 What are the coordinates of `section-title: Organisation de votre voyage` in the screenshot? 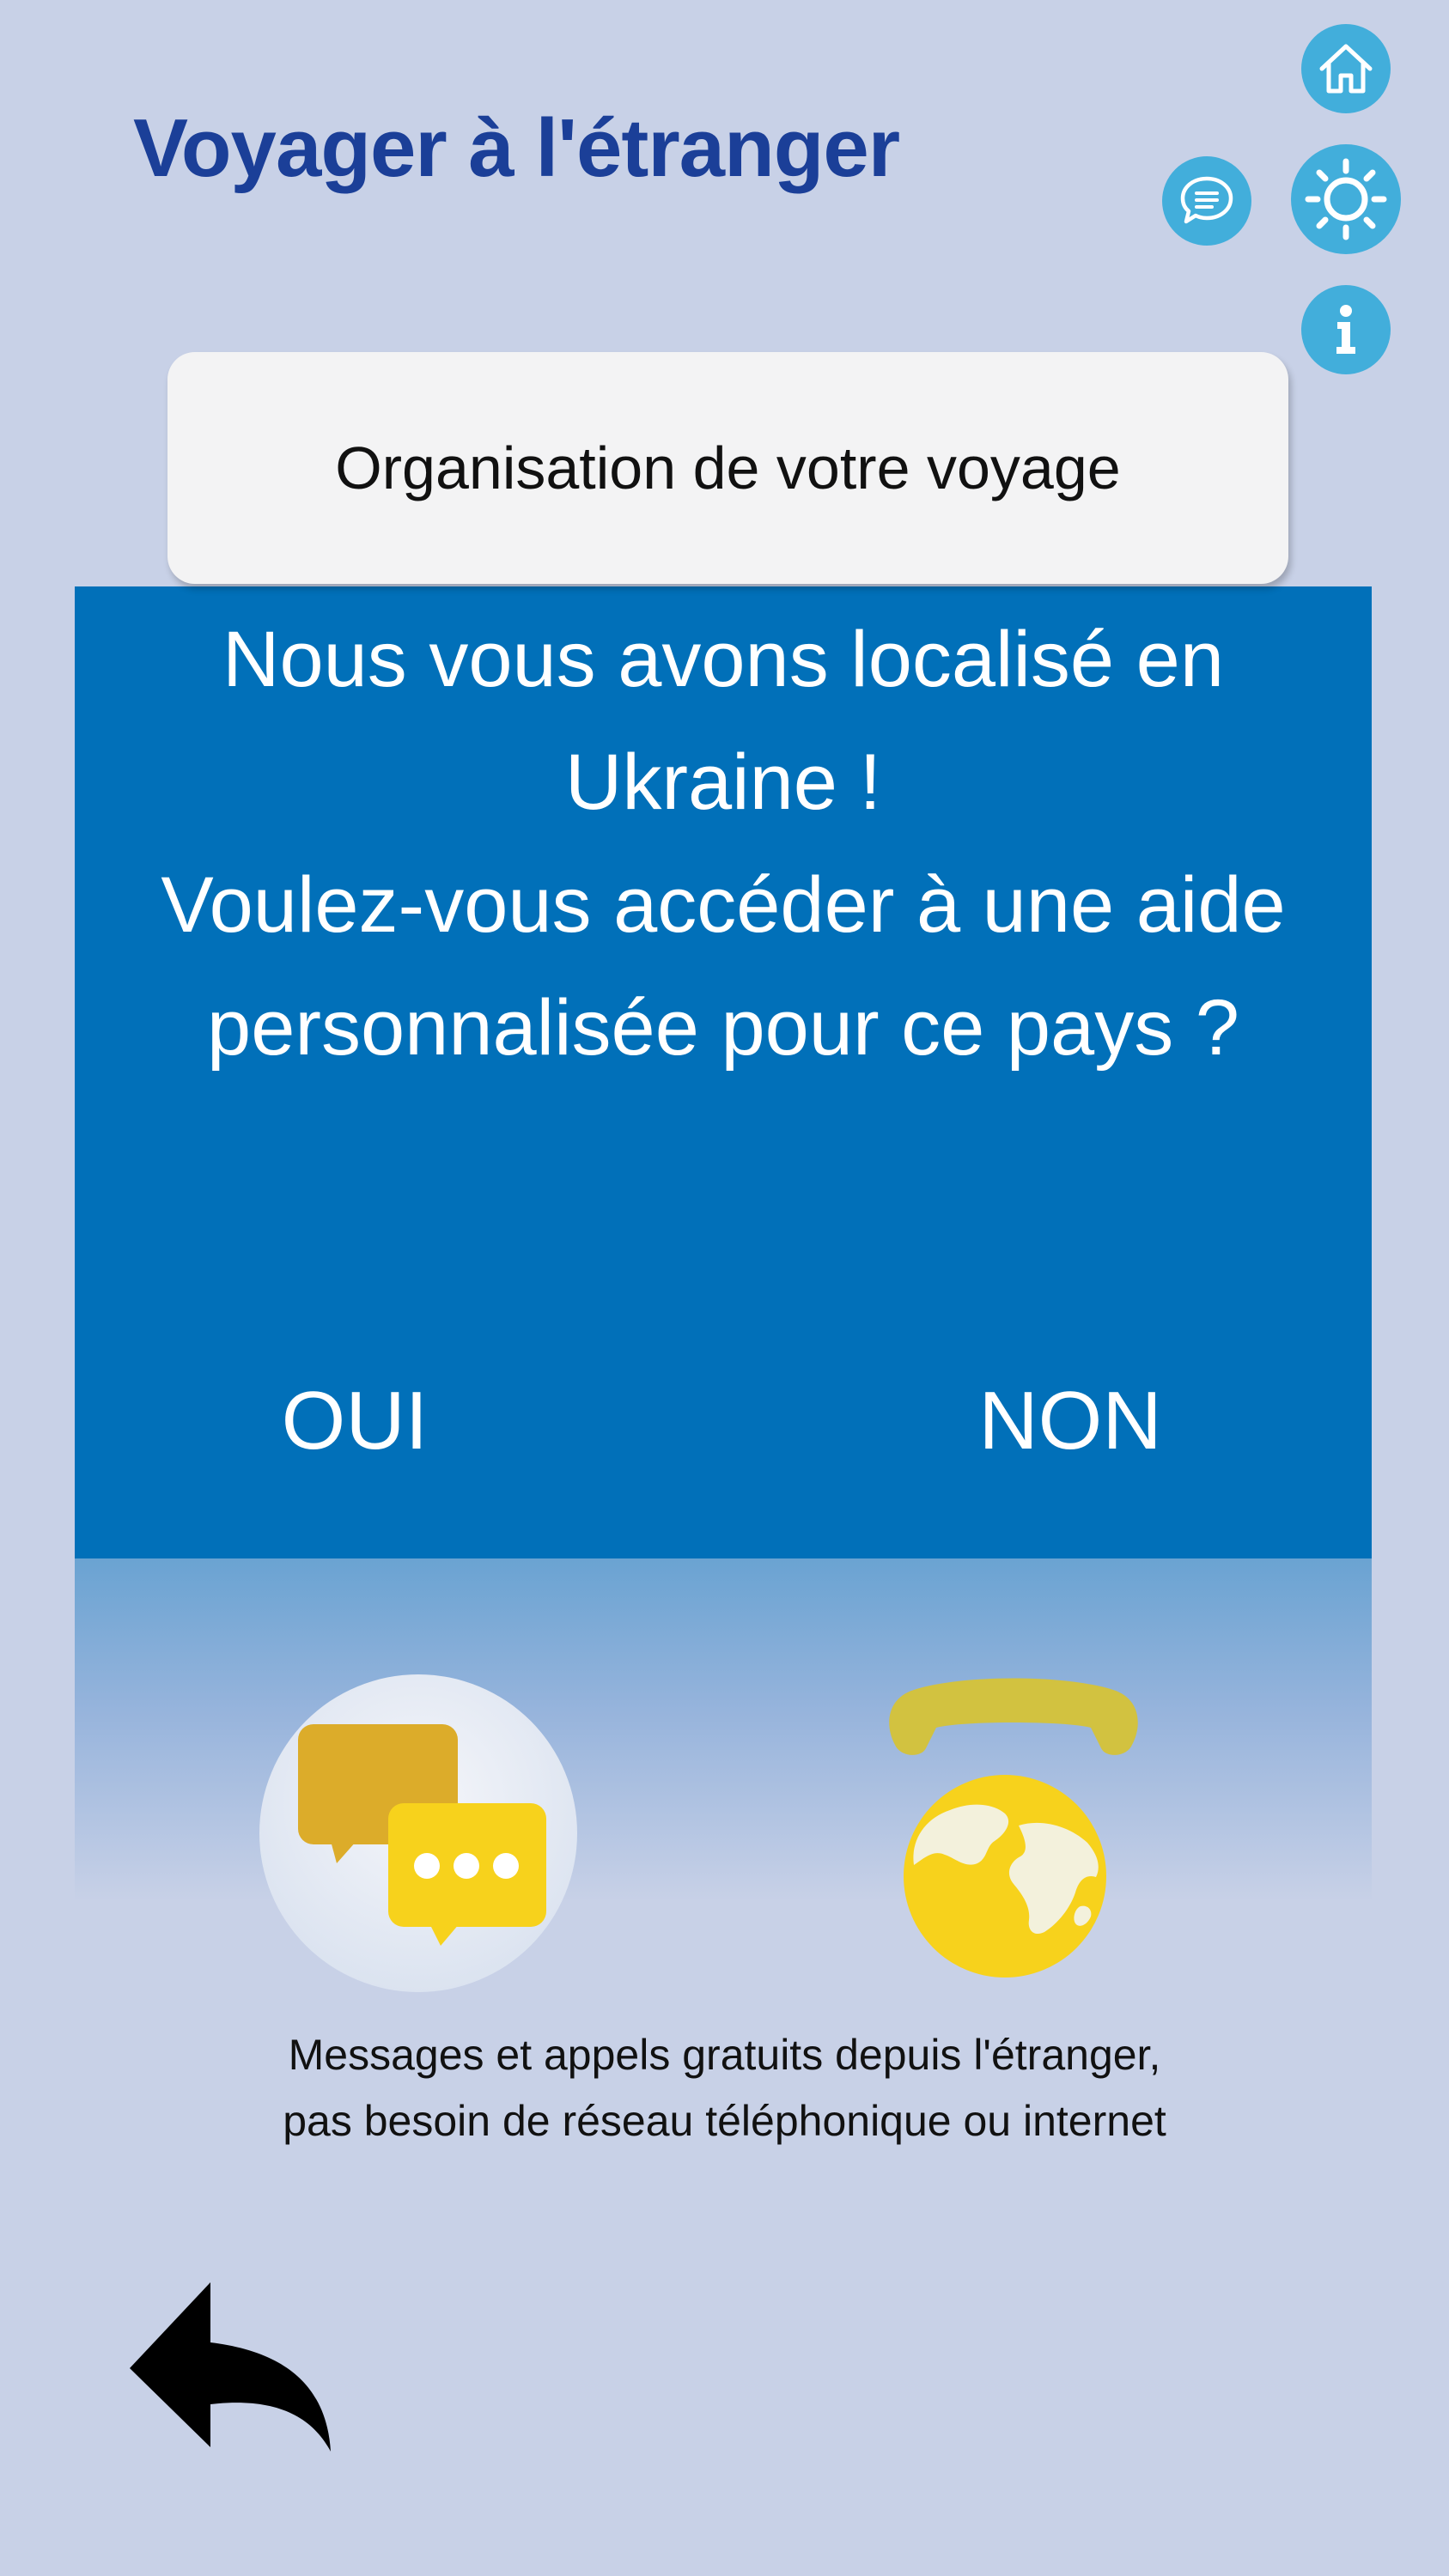 It's located at (728, 468).